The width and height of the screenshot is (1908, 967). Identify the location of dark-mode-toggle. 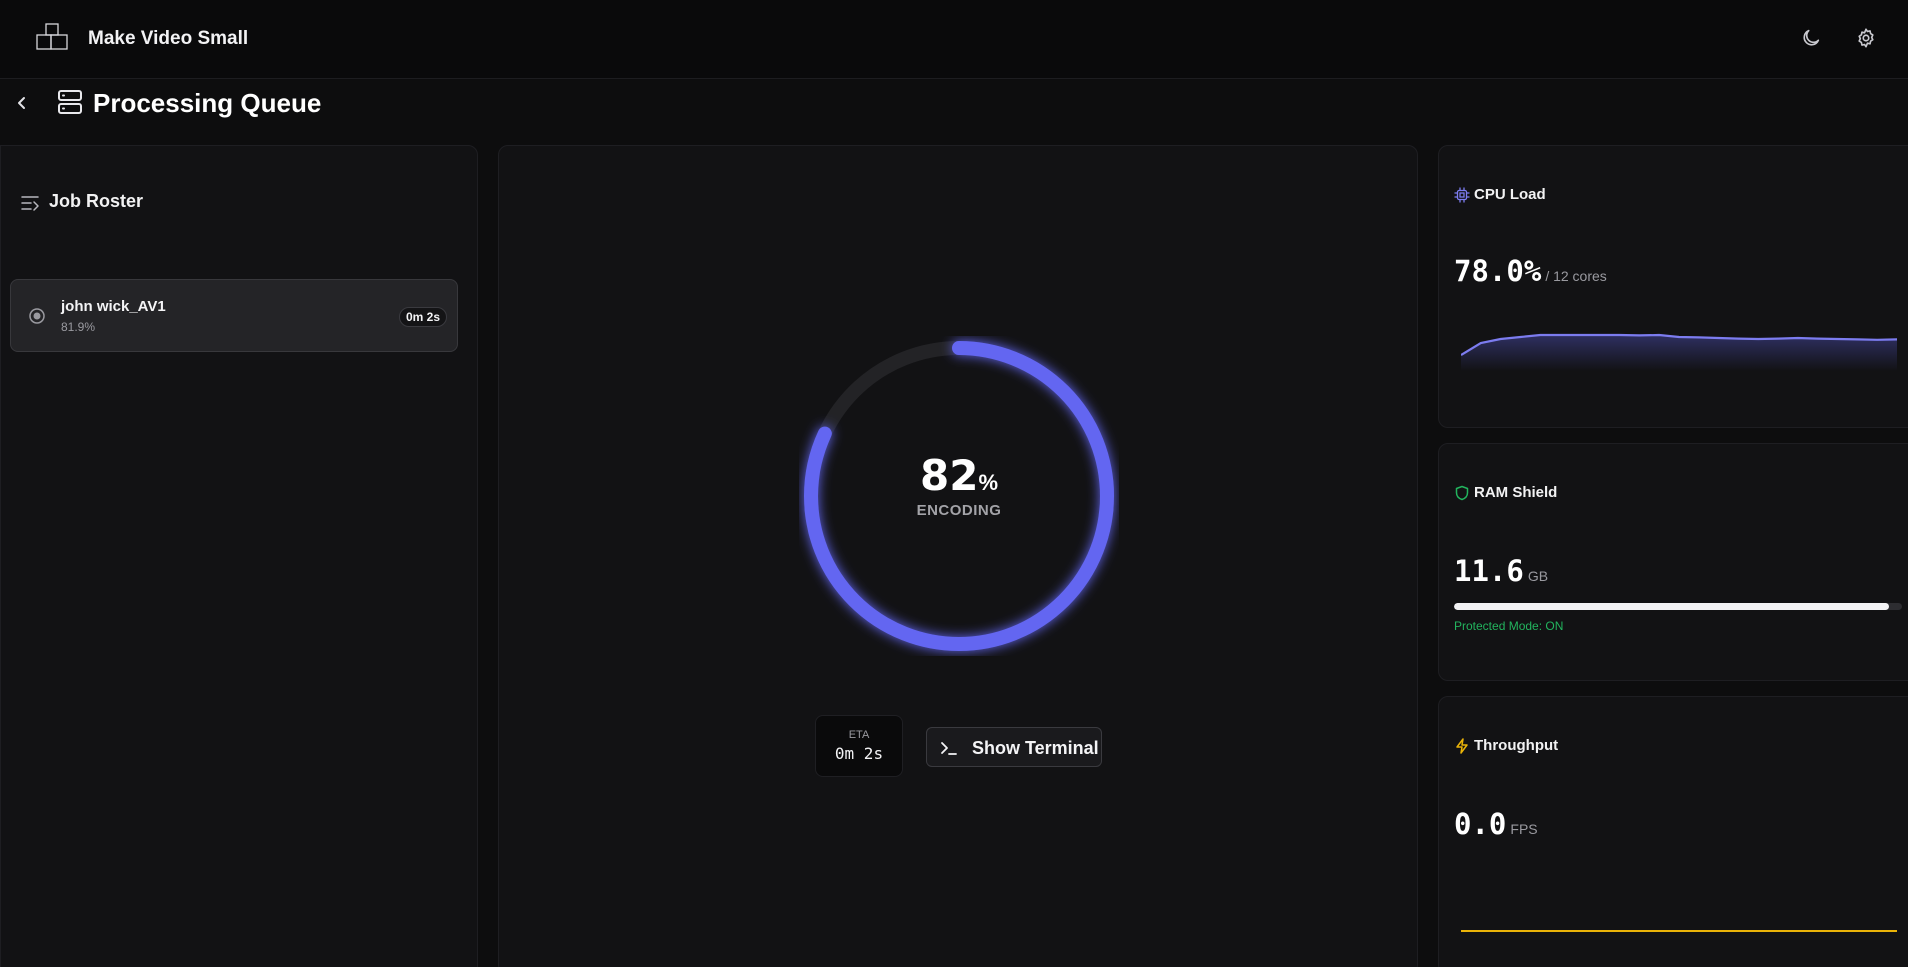
(1811, 38).